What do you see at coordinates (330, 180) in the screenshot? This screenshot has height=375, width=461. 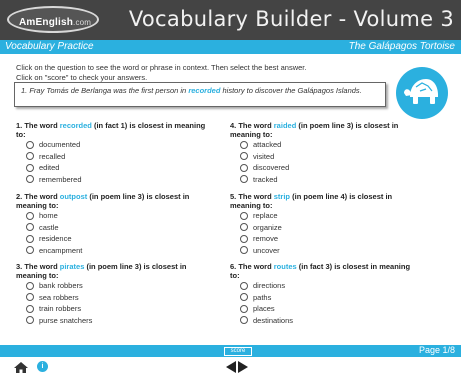 I see `answer-option: tracked` at bounding box center [330, 180].